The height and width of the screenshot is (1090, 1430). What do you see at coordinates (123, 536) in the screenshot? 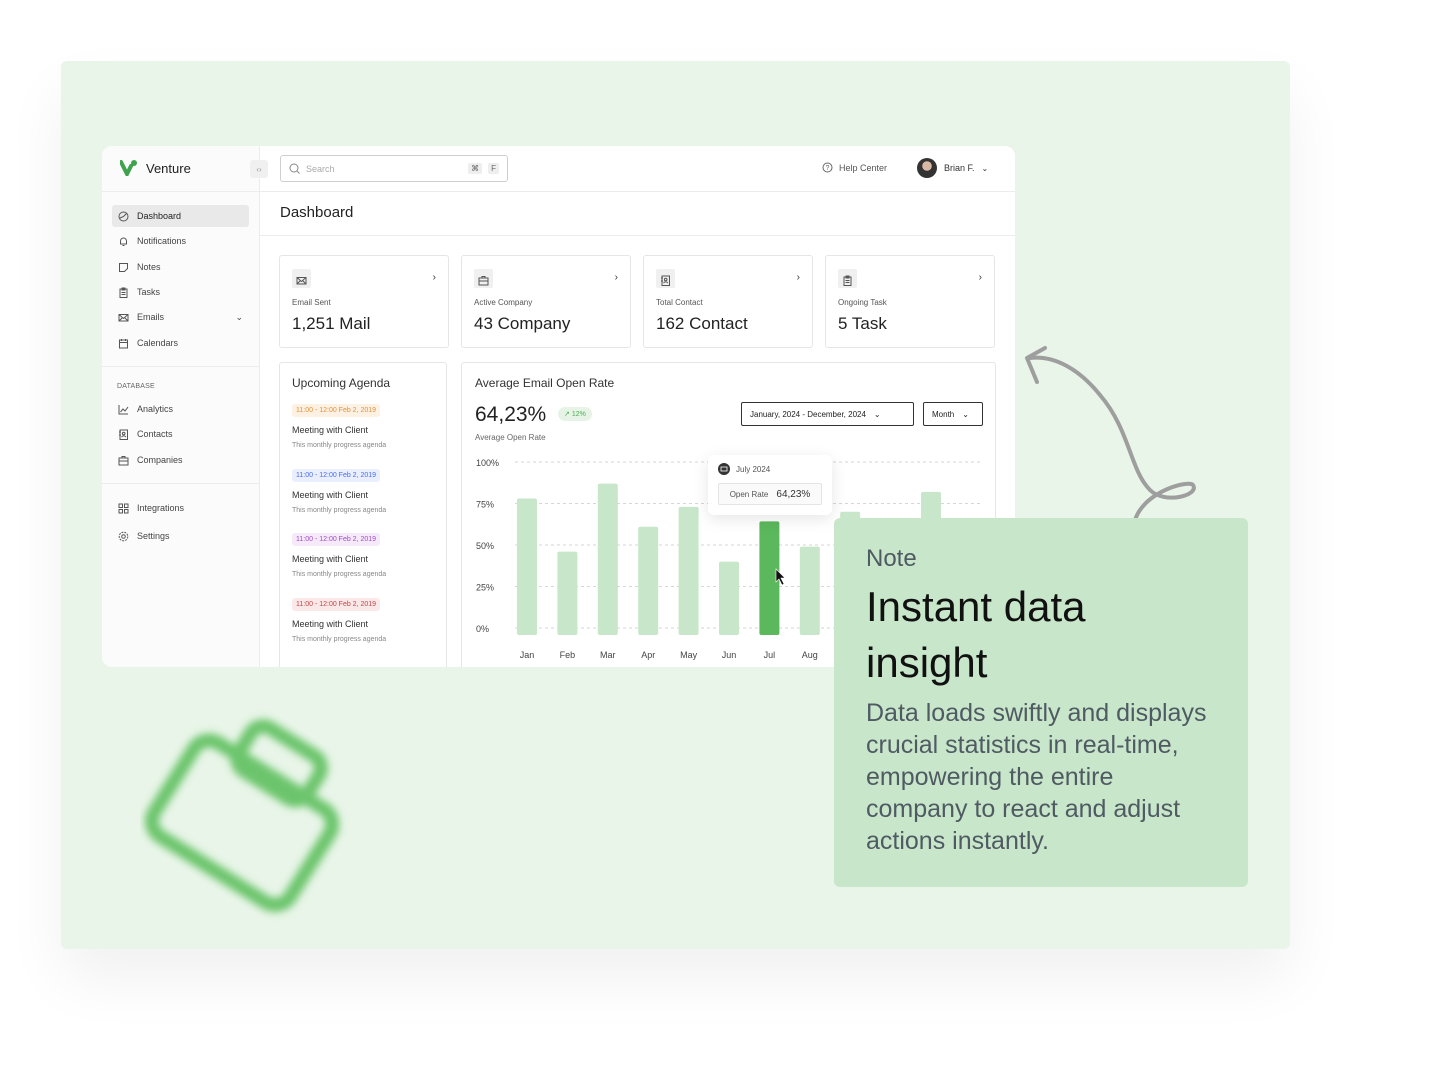
I see `gear-icon` at bounding box center [123, 536].